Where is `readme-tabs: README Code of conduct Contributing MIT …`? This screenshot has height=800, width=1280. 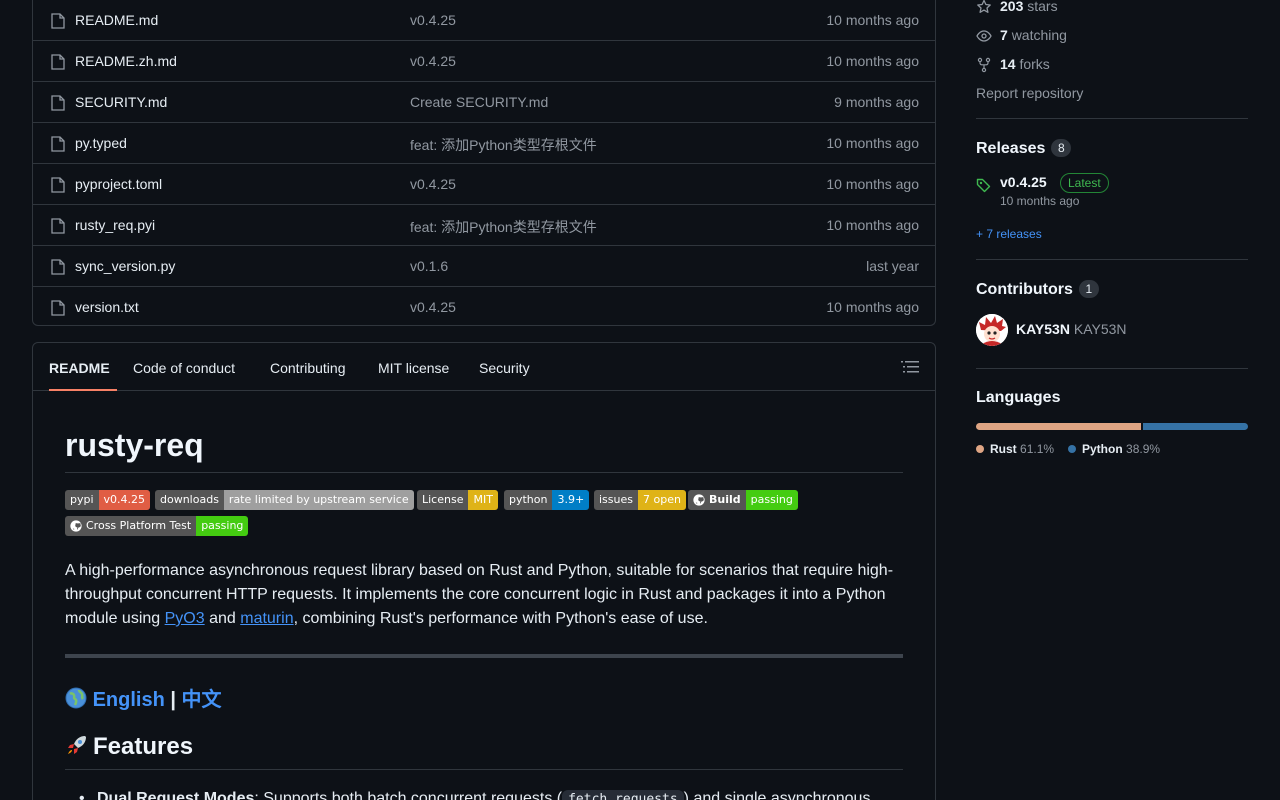 readme-tabs: README Code of conduct Contributing MIT … is located at coordinates (484, 367).